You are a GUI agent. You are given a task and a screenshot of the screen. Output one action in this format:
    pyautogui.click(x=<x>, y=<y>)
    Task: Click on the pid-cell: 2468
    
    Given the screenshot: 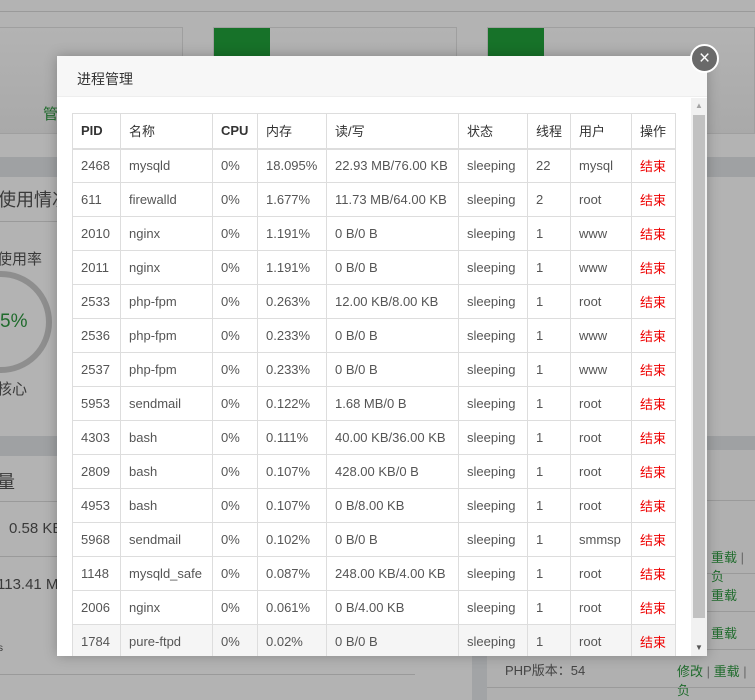 What is the action you would take?
    pyautogui.click(x=96, y=165)
    